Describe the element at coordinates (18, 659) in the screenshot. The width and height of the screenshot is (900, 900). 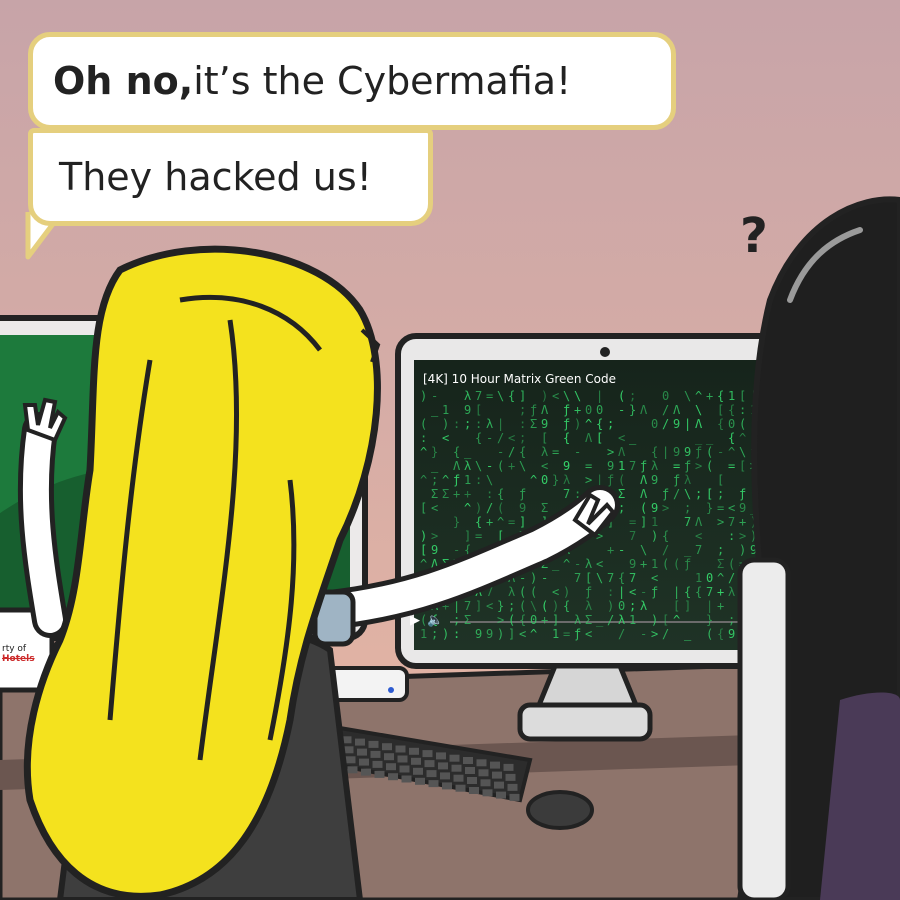
I see `mug-label-line-2: Hotels` at that location.